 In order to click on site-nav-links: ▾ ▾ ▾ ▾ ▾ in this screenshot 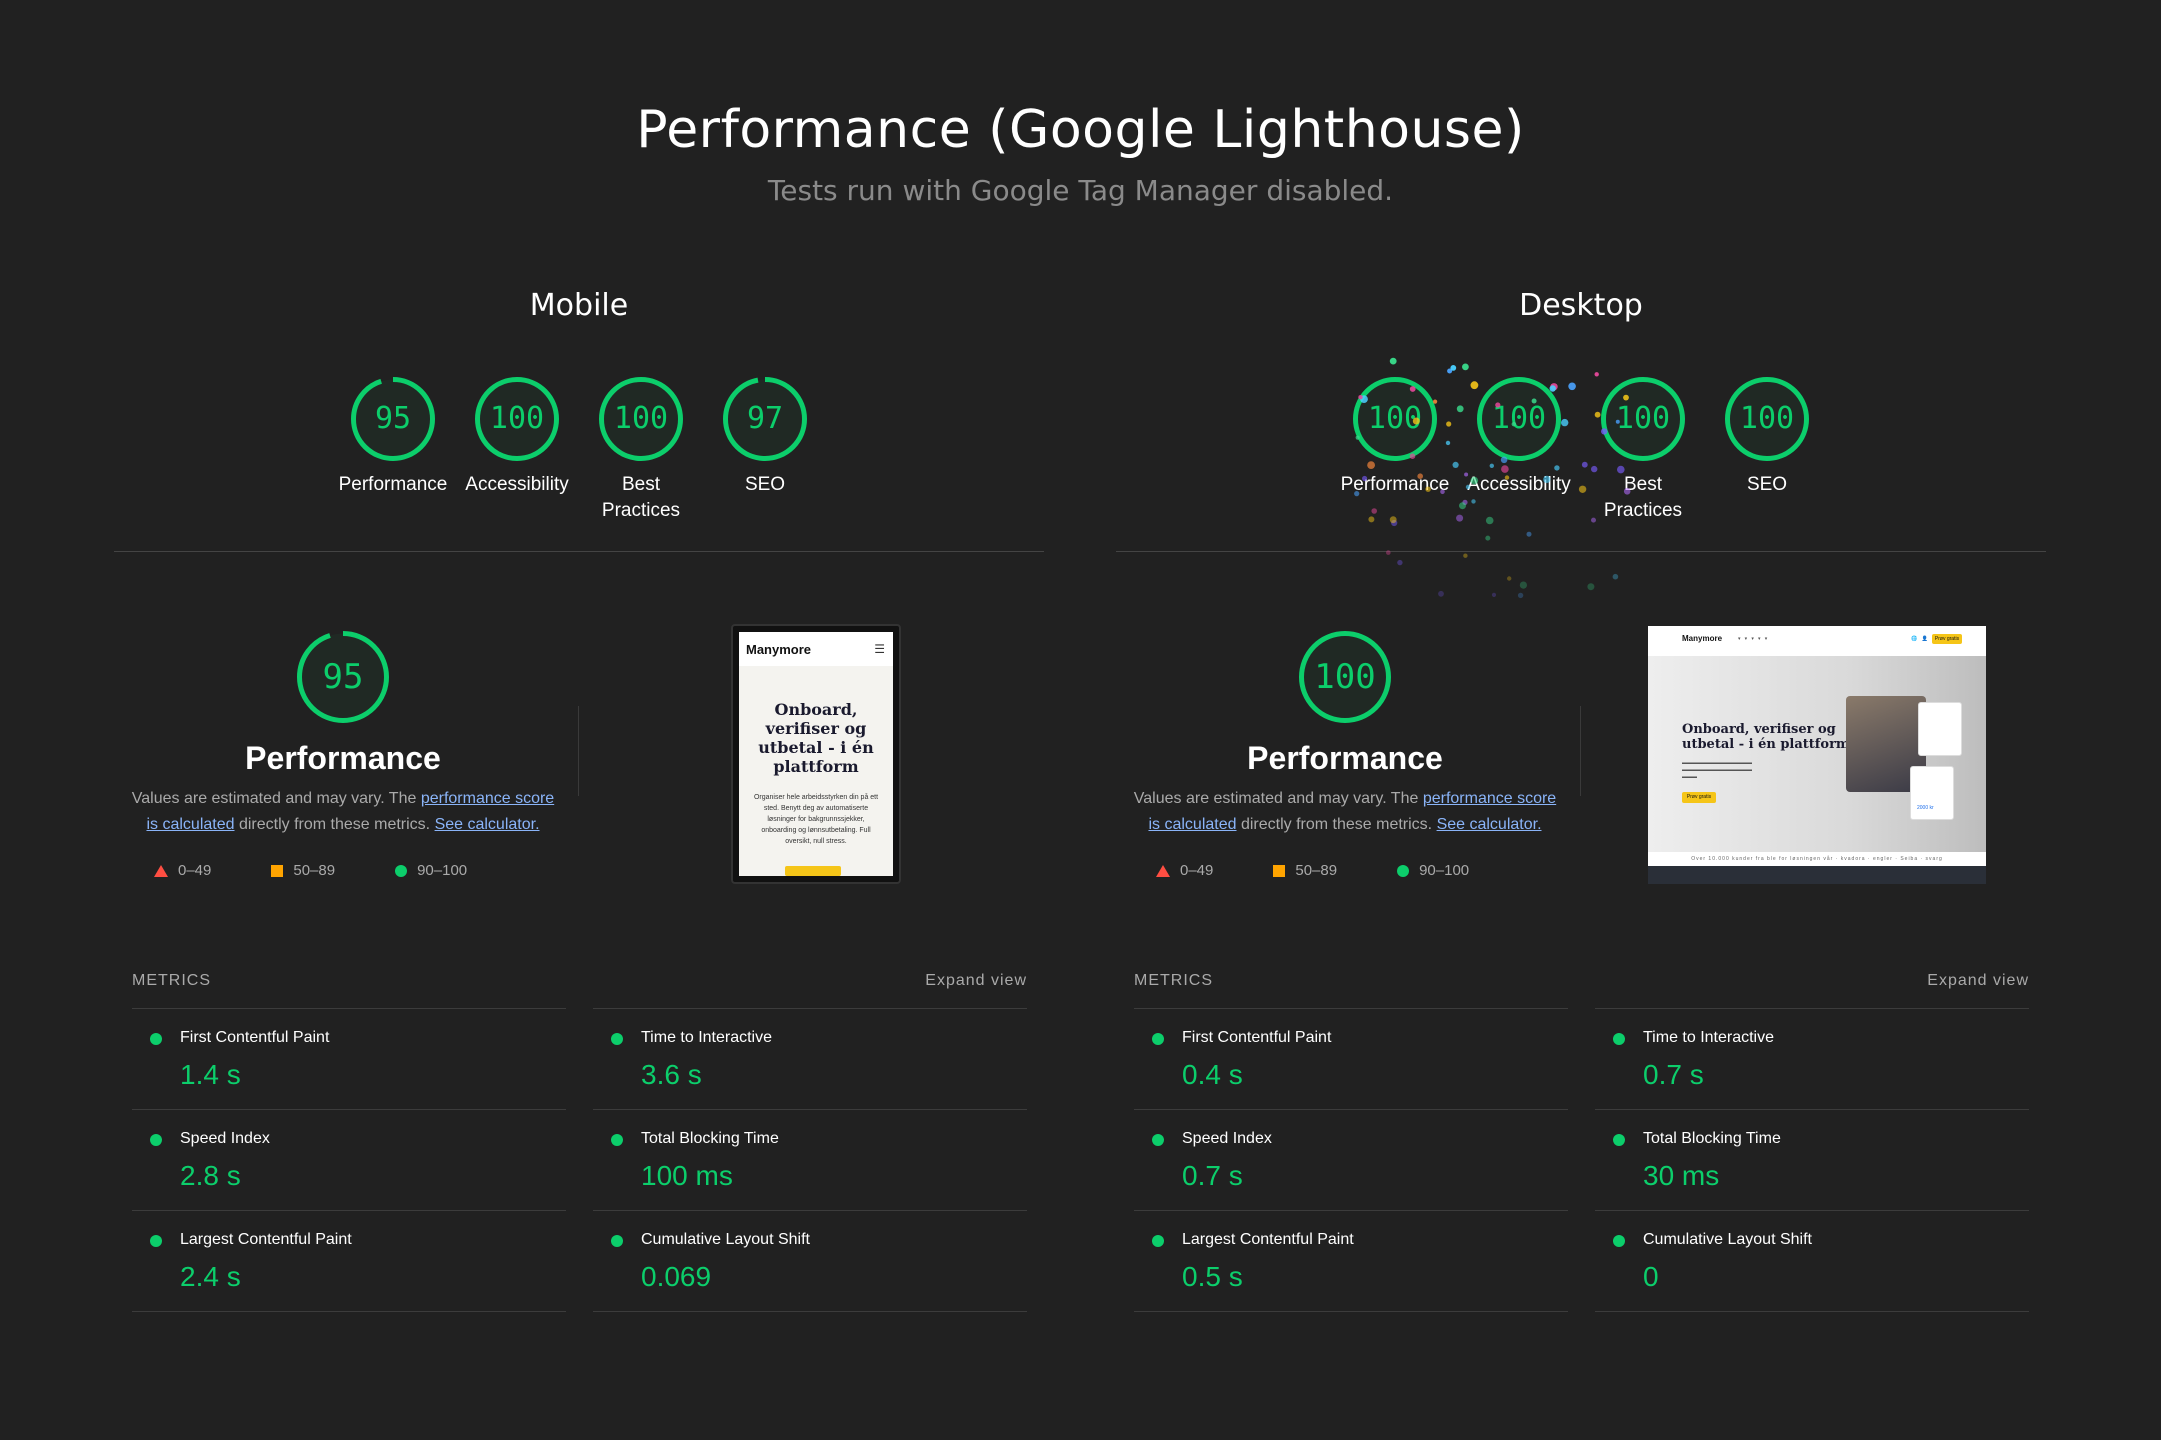, I will do `click(1753, 639)`.